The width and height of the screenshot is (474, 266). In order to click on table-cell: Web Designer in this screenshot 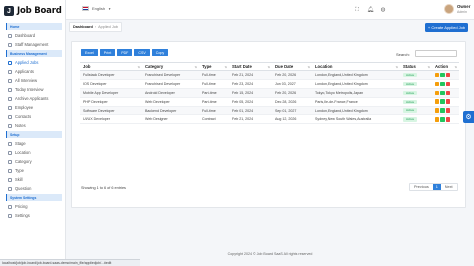, I will do `click(170, 119)`.